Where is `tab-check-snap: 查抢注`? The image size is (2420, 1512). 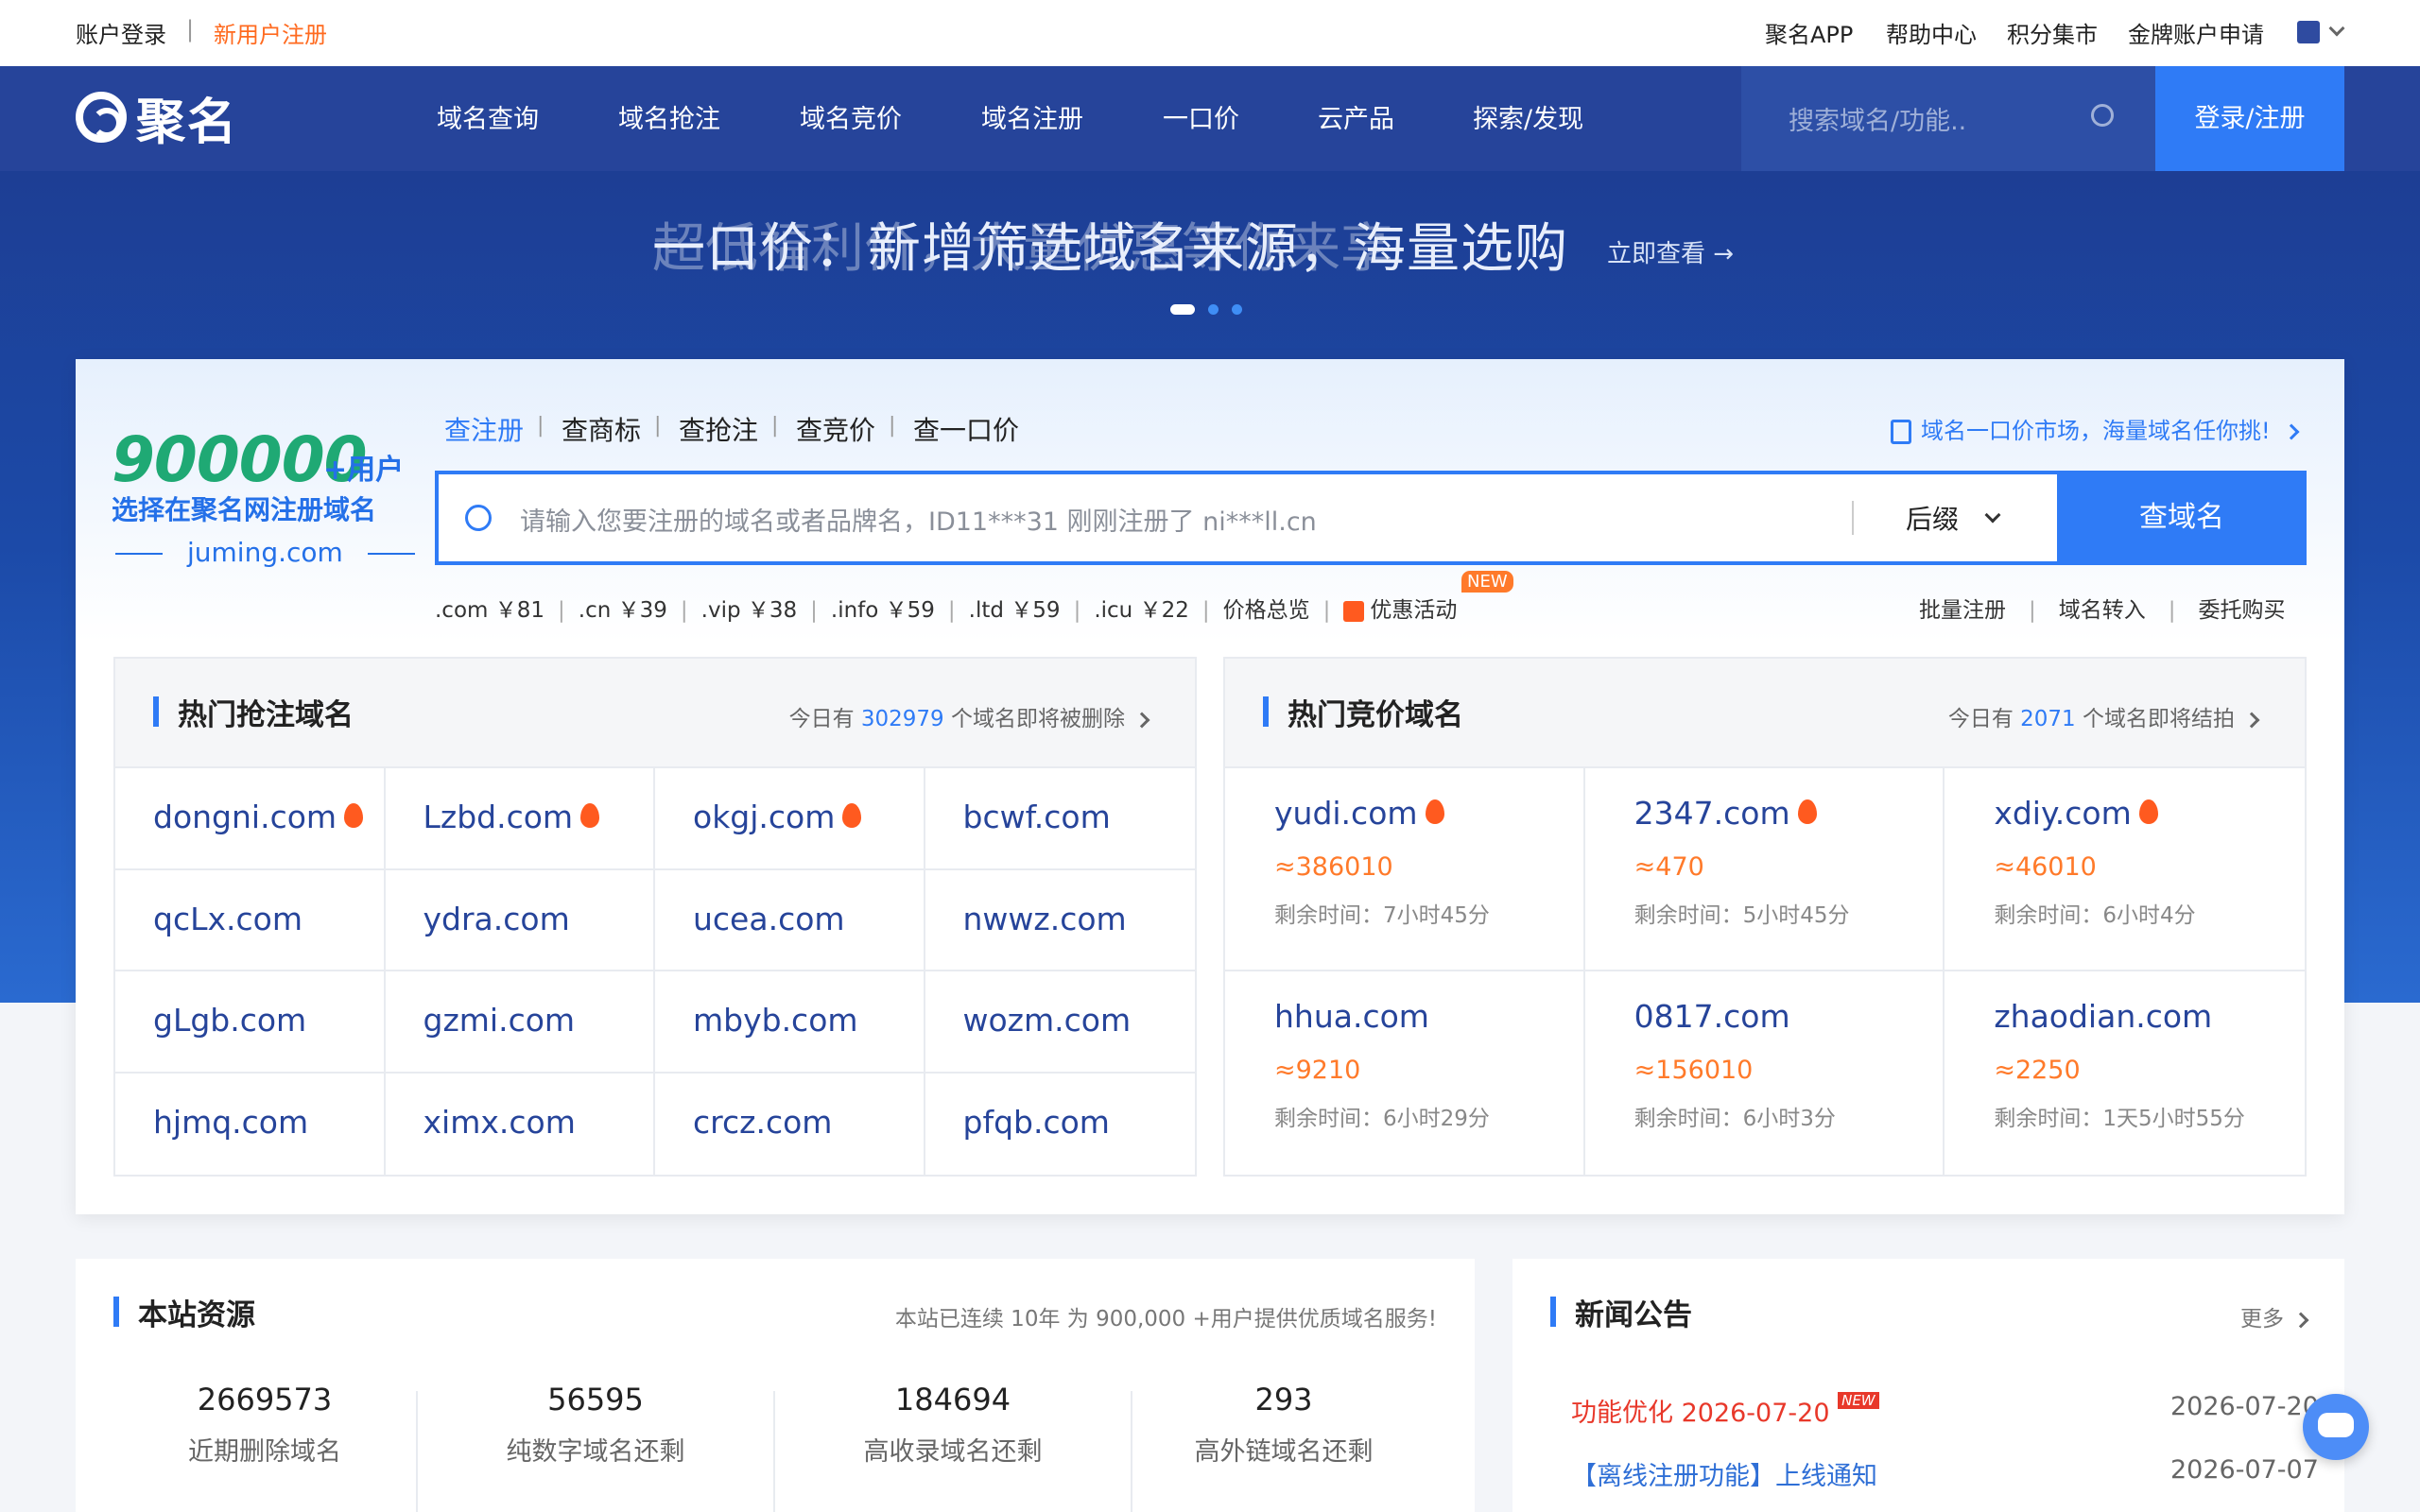 tab-check-snap: 查抢注 is located at coordinates (718, 429).